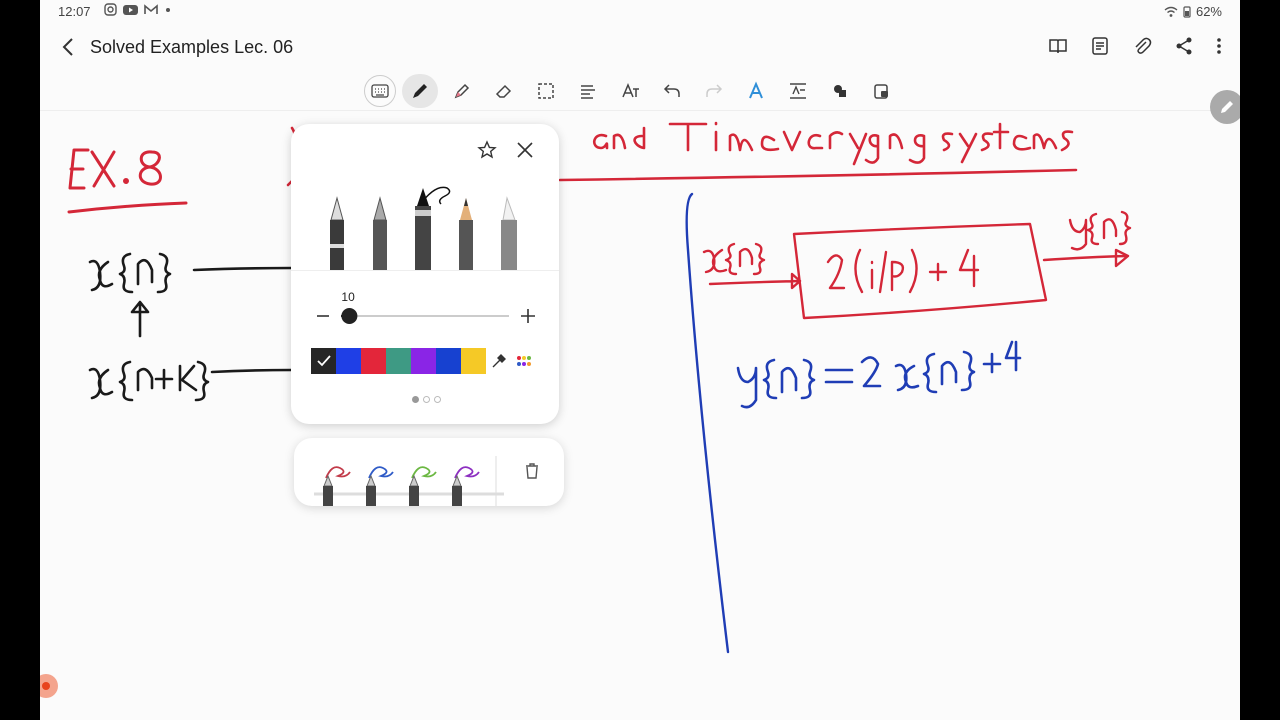  I want to click on ex8-underline, so click(127, 207).